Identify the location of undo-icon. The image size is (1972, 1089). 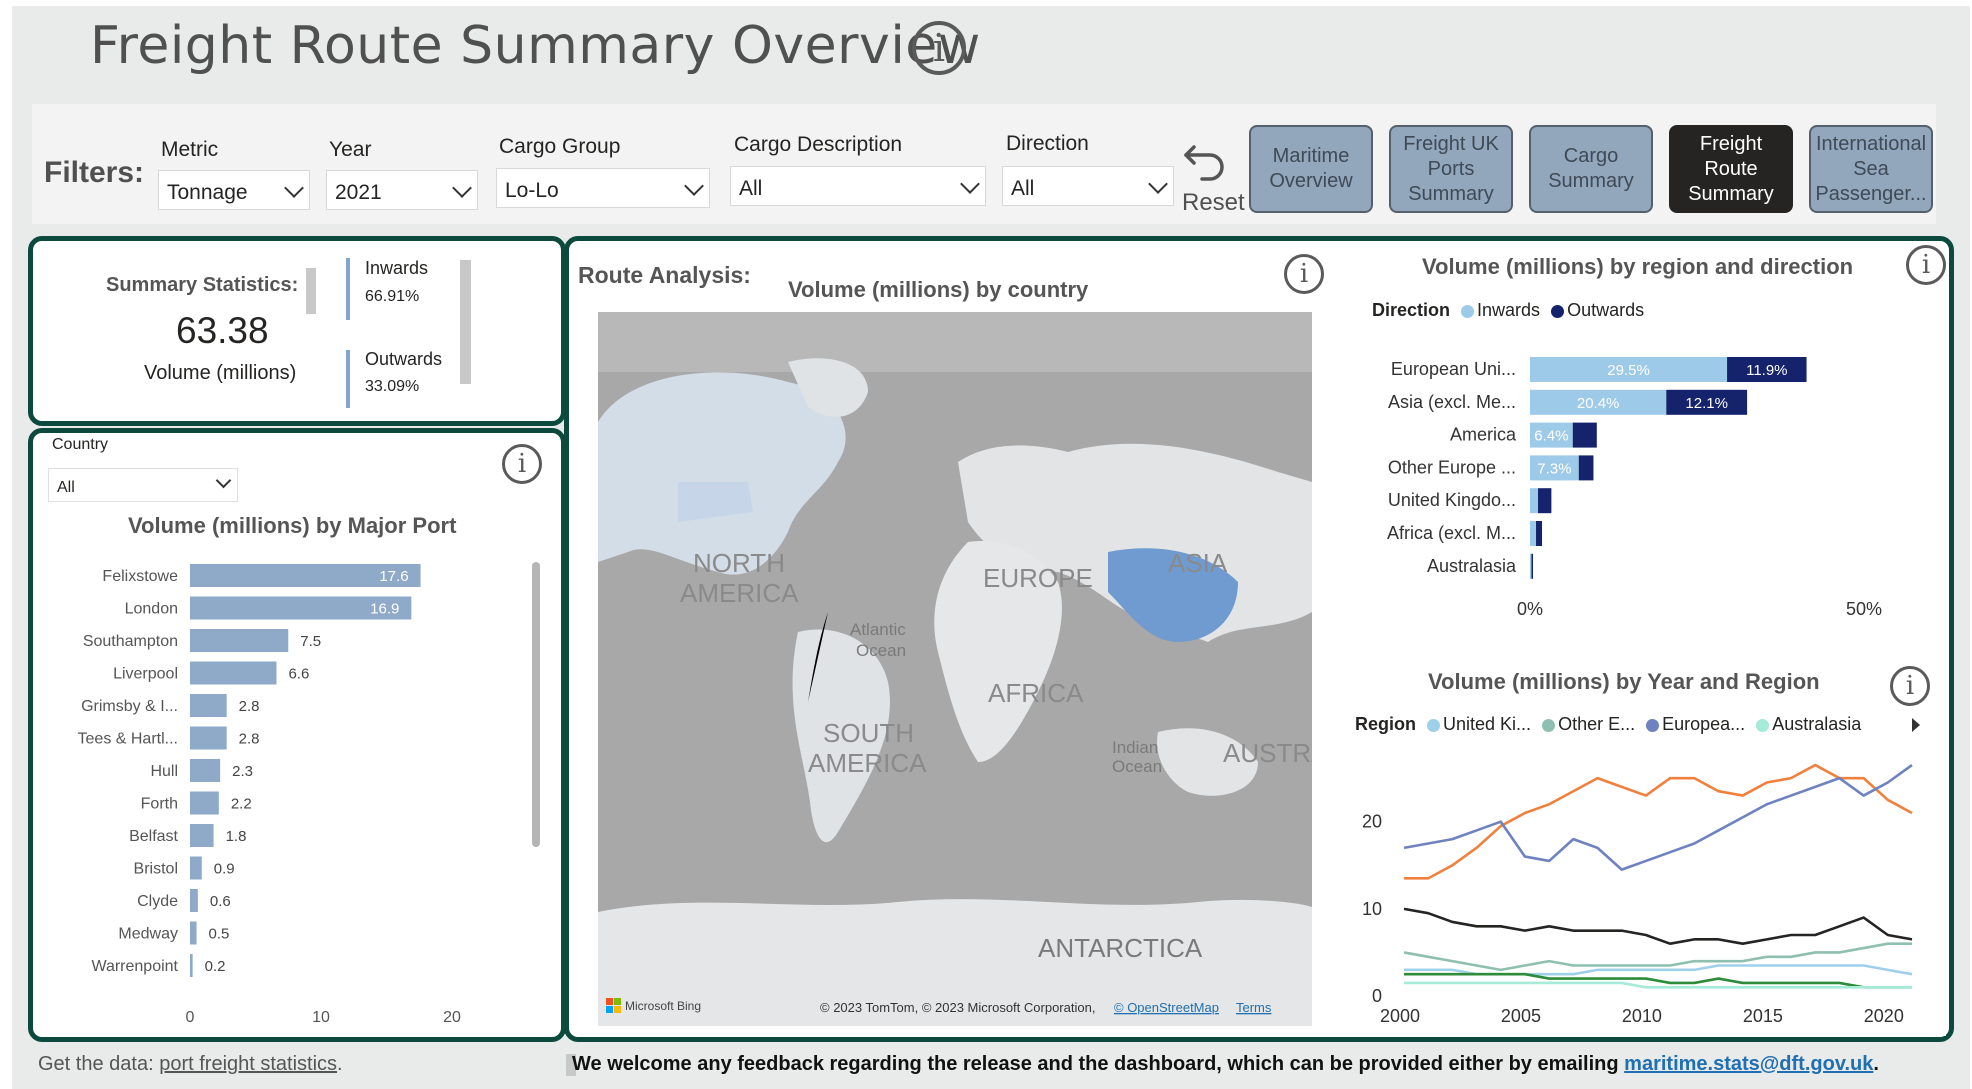
(1204, 163).